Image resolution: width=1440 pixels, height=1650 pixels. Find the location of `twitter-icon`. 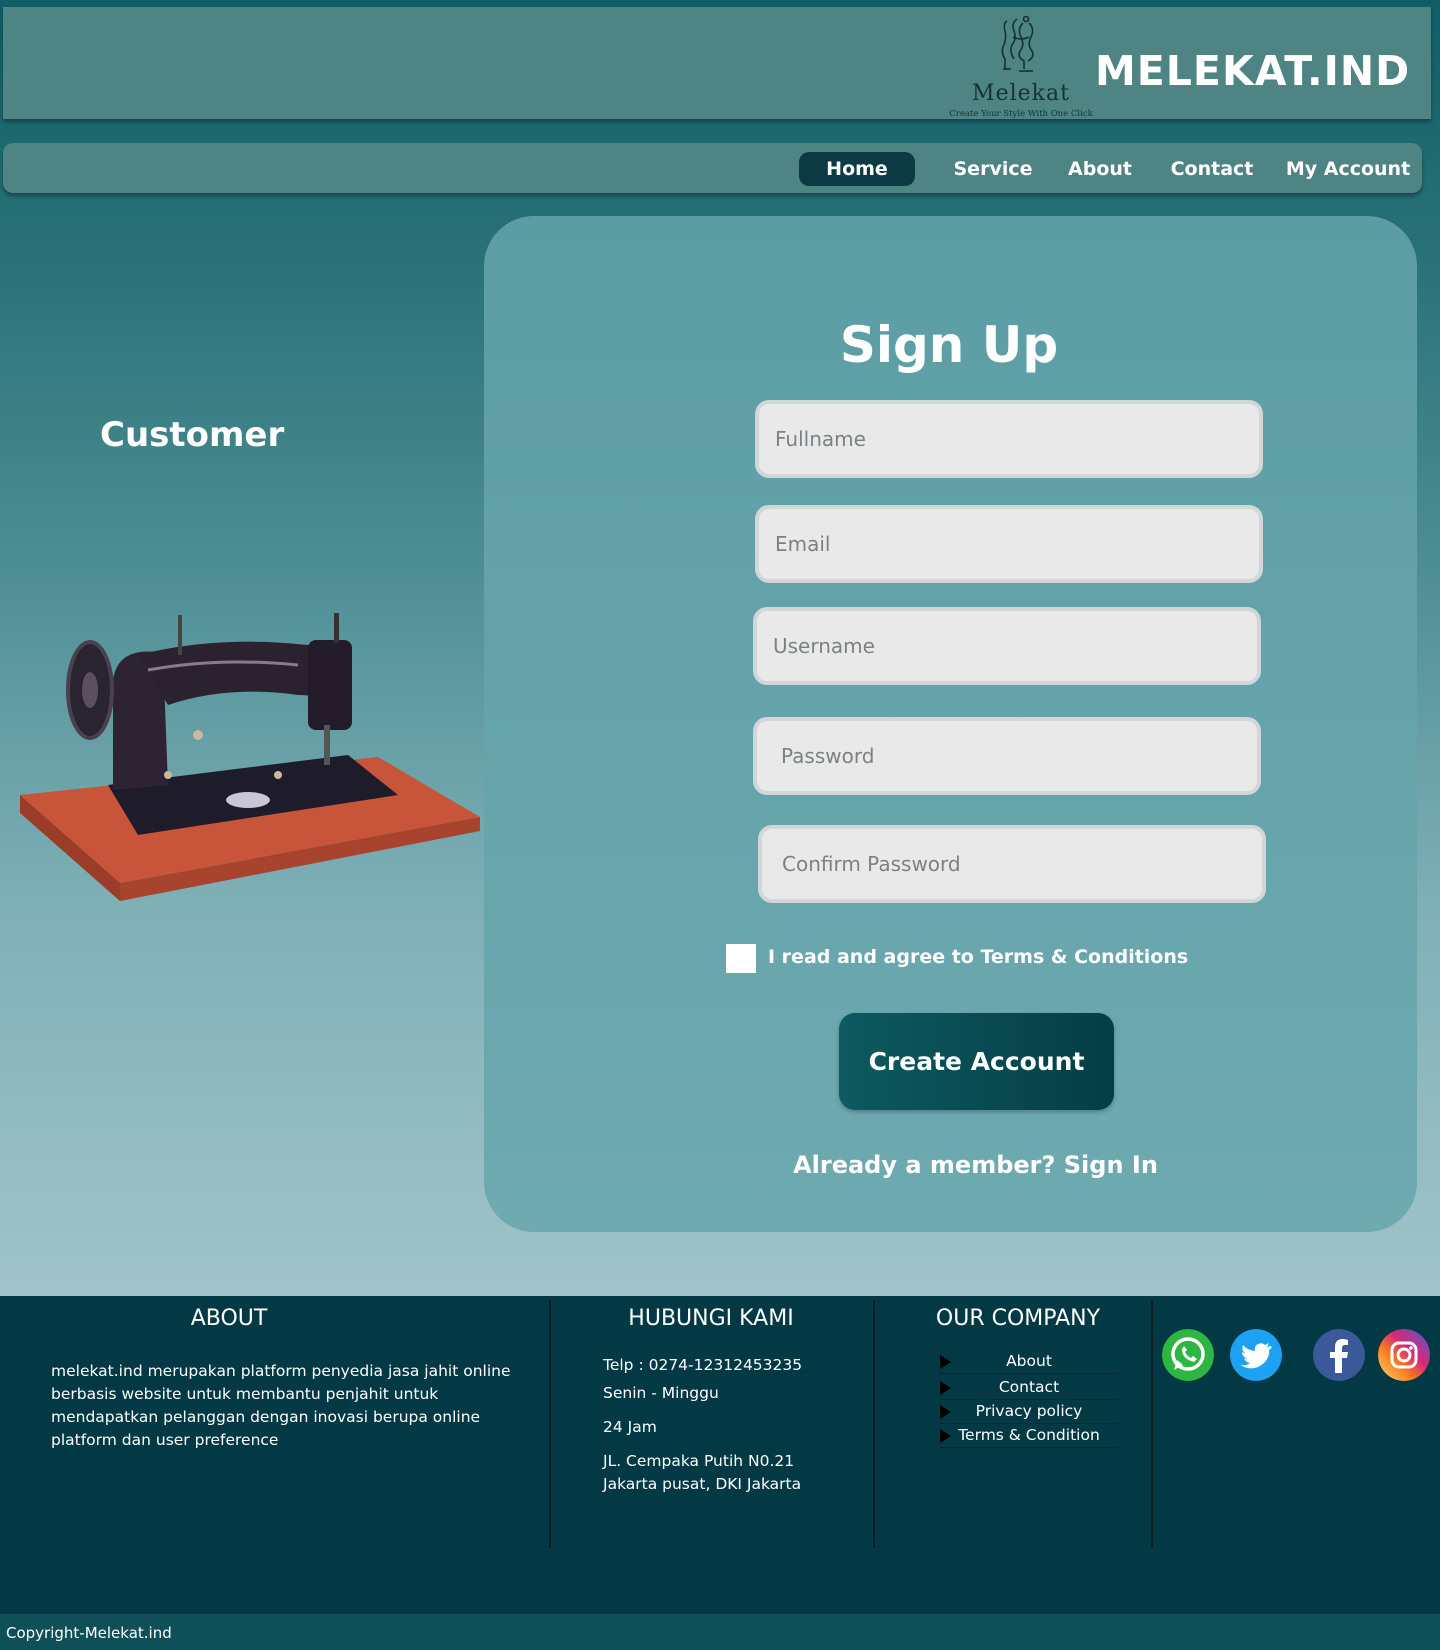

twitter-icon is located at coordinates (1256, 1355).